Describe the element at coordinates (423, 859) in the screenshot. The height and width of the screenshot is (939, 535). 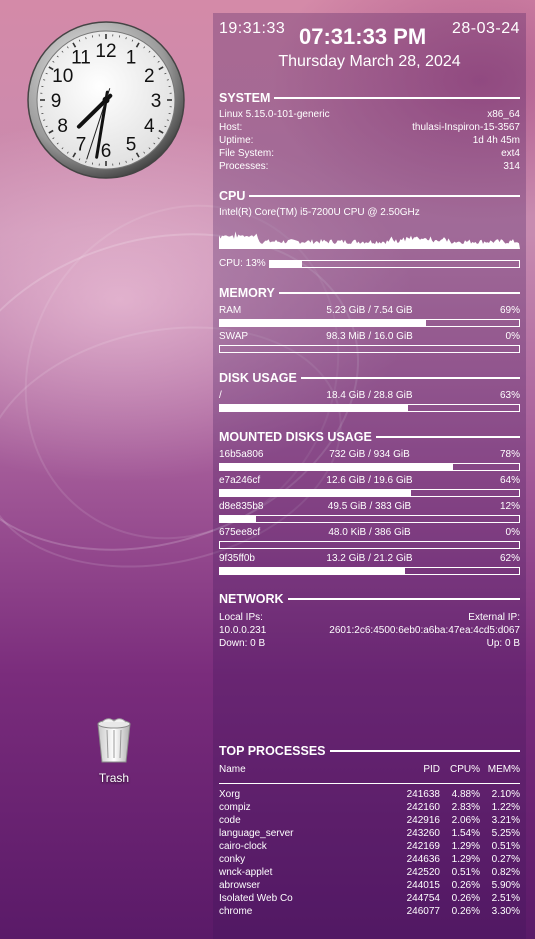
I see `process-pid: 244636` at that location.